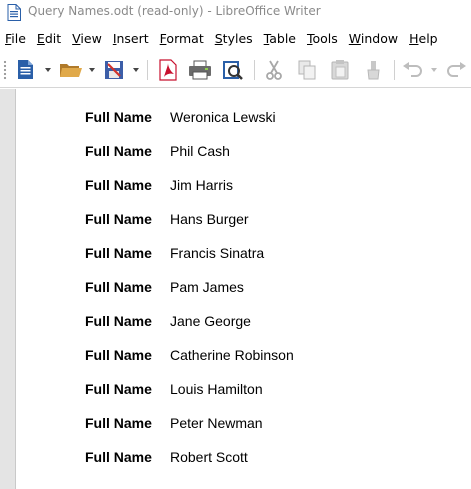 Image resolution: width=471 pixels, height=489 pixels. Describe the element at coordinates (5, 70) in the screenshot. I see `toolbar-grip-handle` at that location.